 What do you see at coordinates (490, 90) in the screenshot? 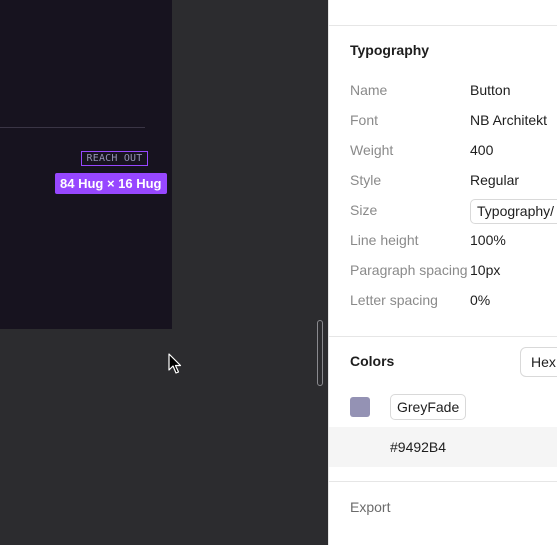
I see `name-value: Button` at bounding box center [490, 90].